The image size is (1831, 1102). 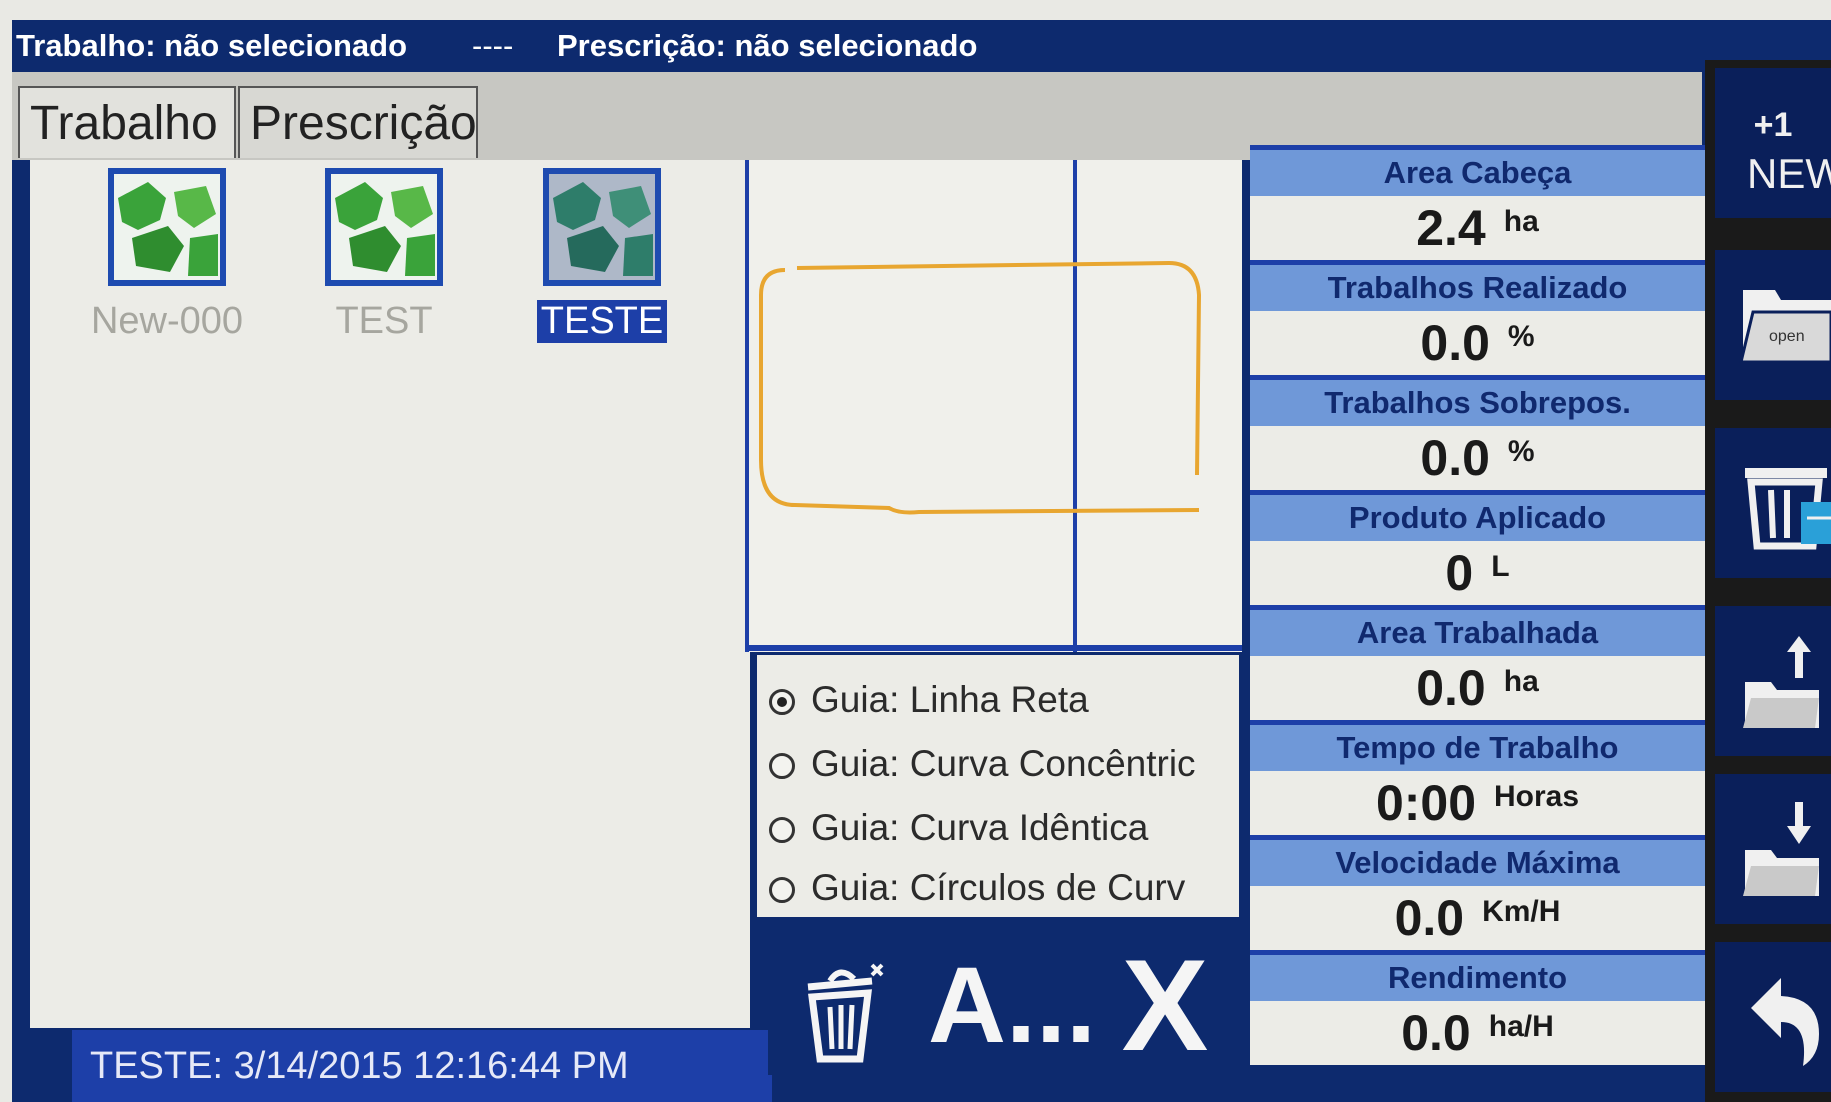 What do you see at coordinates (1785, 1022) in the screenshot?
I see `back-arrow-icon` at bounding box center [1785, 1022].